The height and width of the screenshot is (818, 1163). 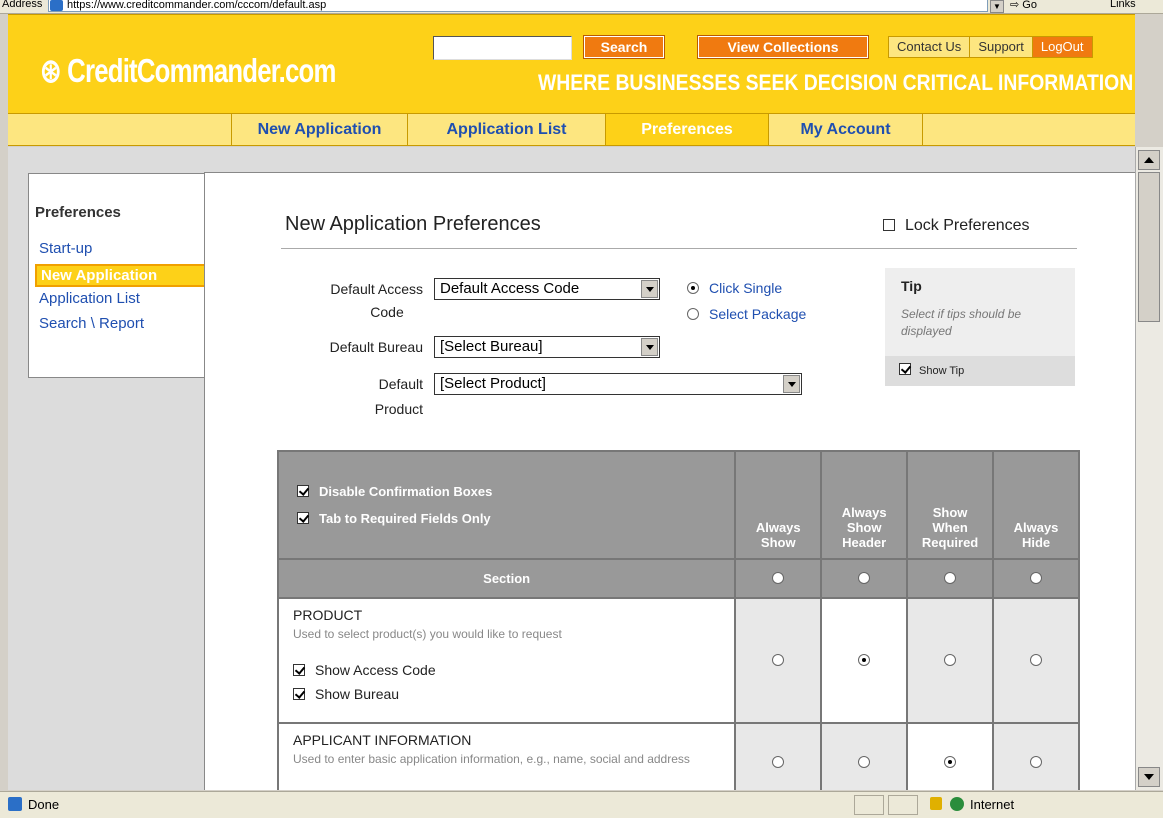 What do you see at coordinates (303, 518) in the screenshot?
I see `tab-required-box` at bounding box center [303, 518].